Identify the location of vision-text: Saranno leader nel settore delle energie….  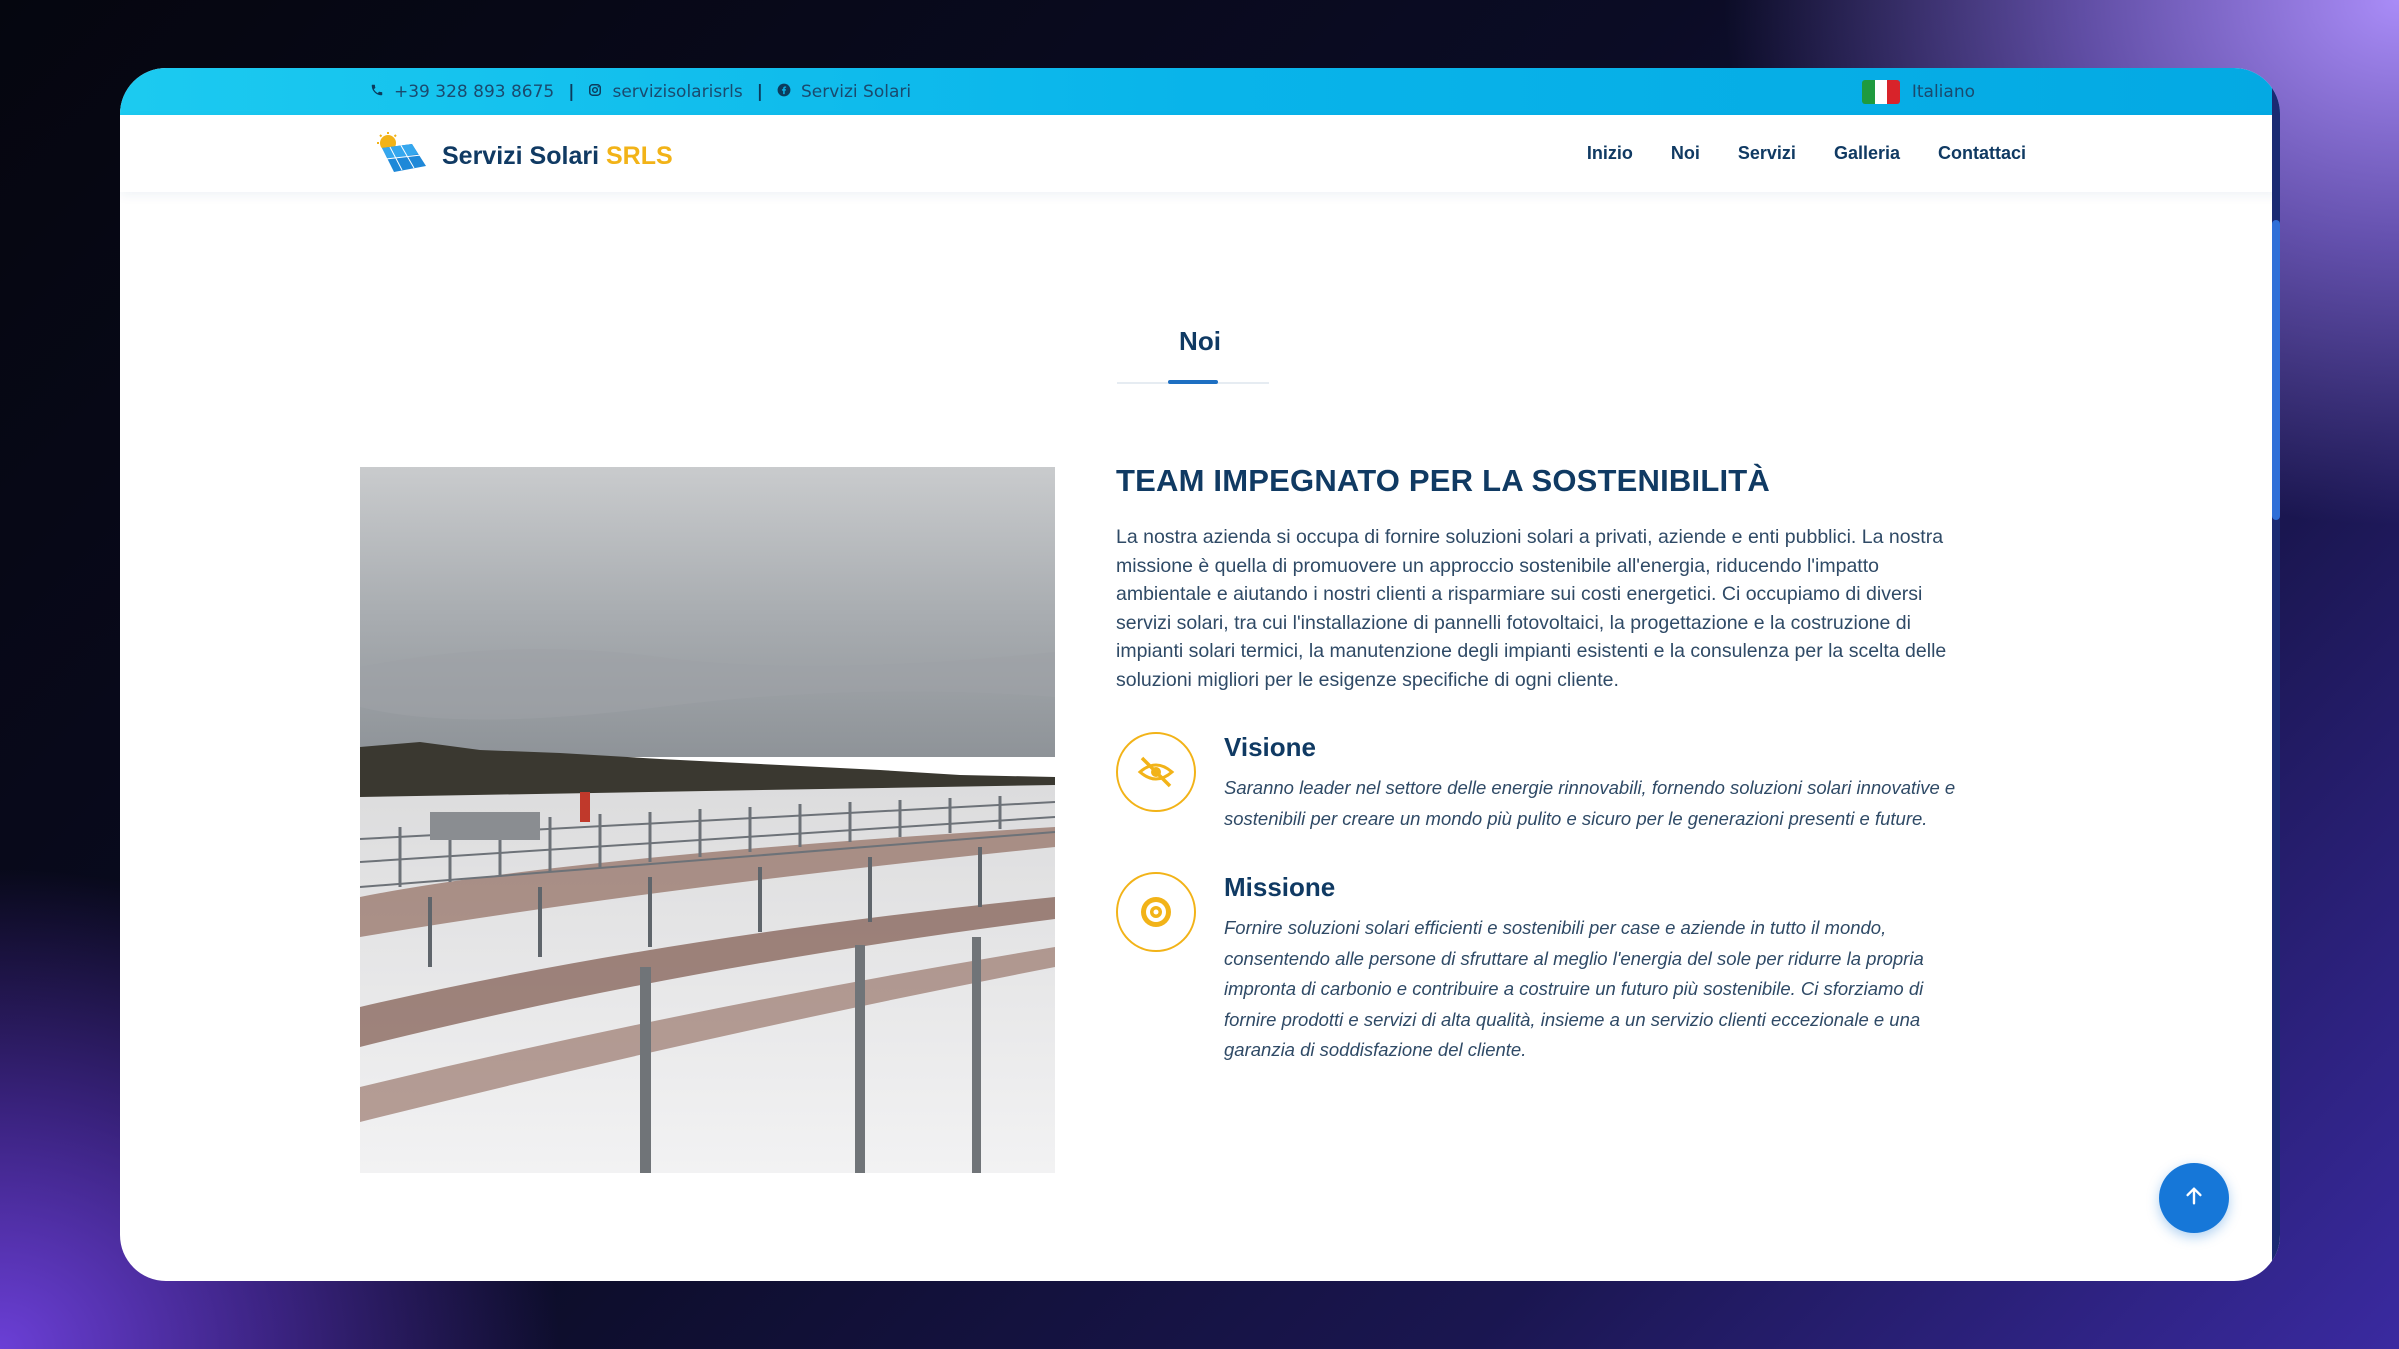
(1590, 803).